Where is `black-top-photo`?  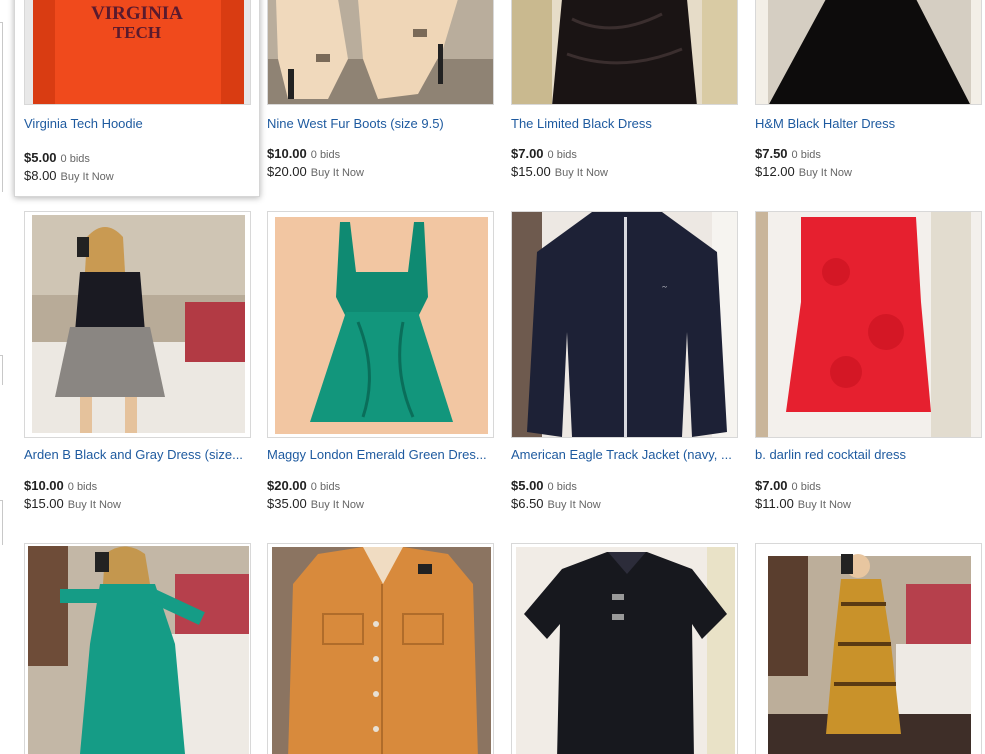 black-top-photo is located at coordinates (624, 649).